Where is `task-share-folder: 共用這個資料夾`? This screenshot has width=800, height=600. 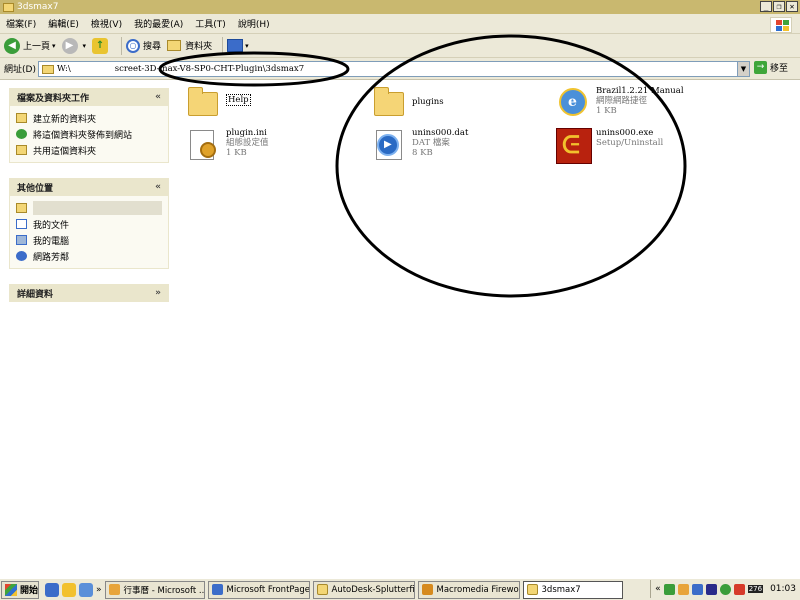
task-share-folder: 共用這個資料夾 is located at coordinates (89, 150).